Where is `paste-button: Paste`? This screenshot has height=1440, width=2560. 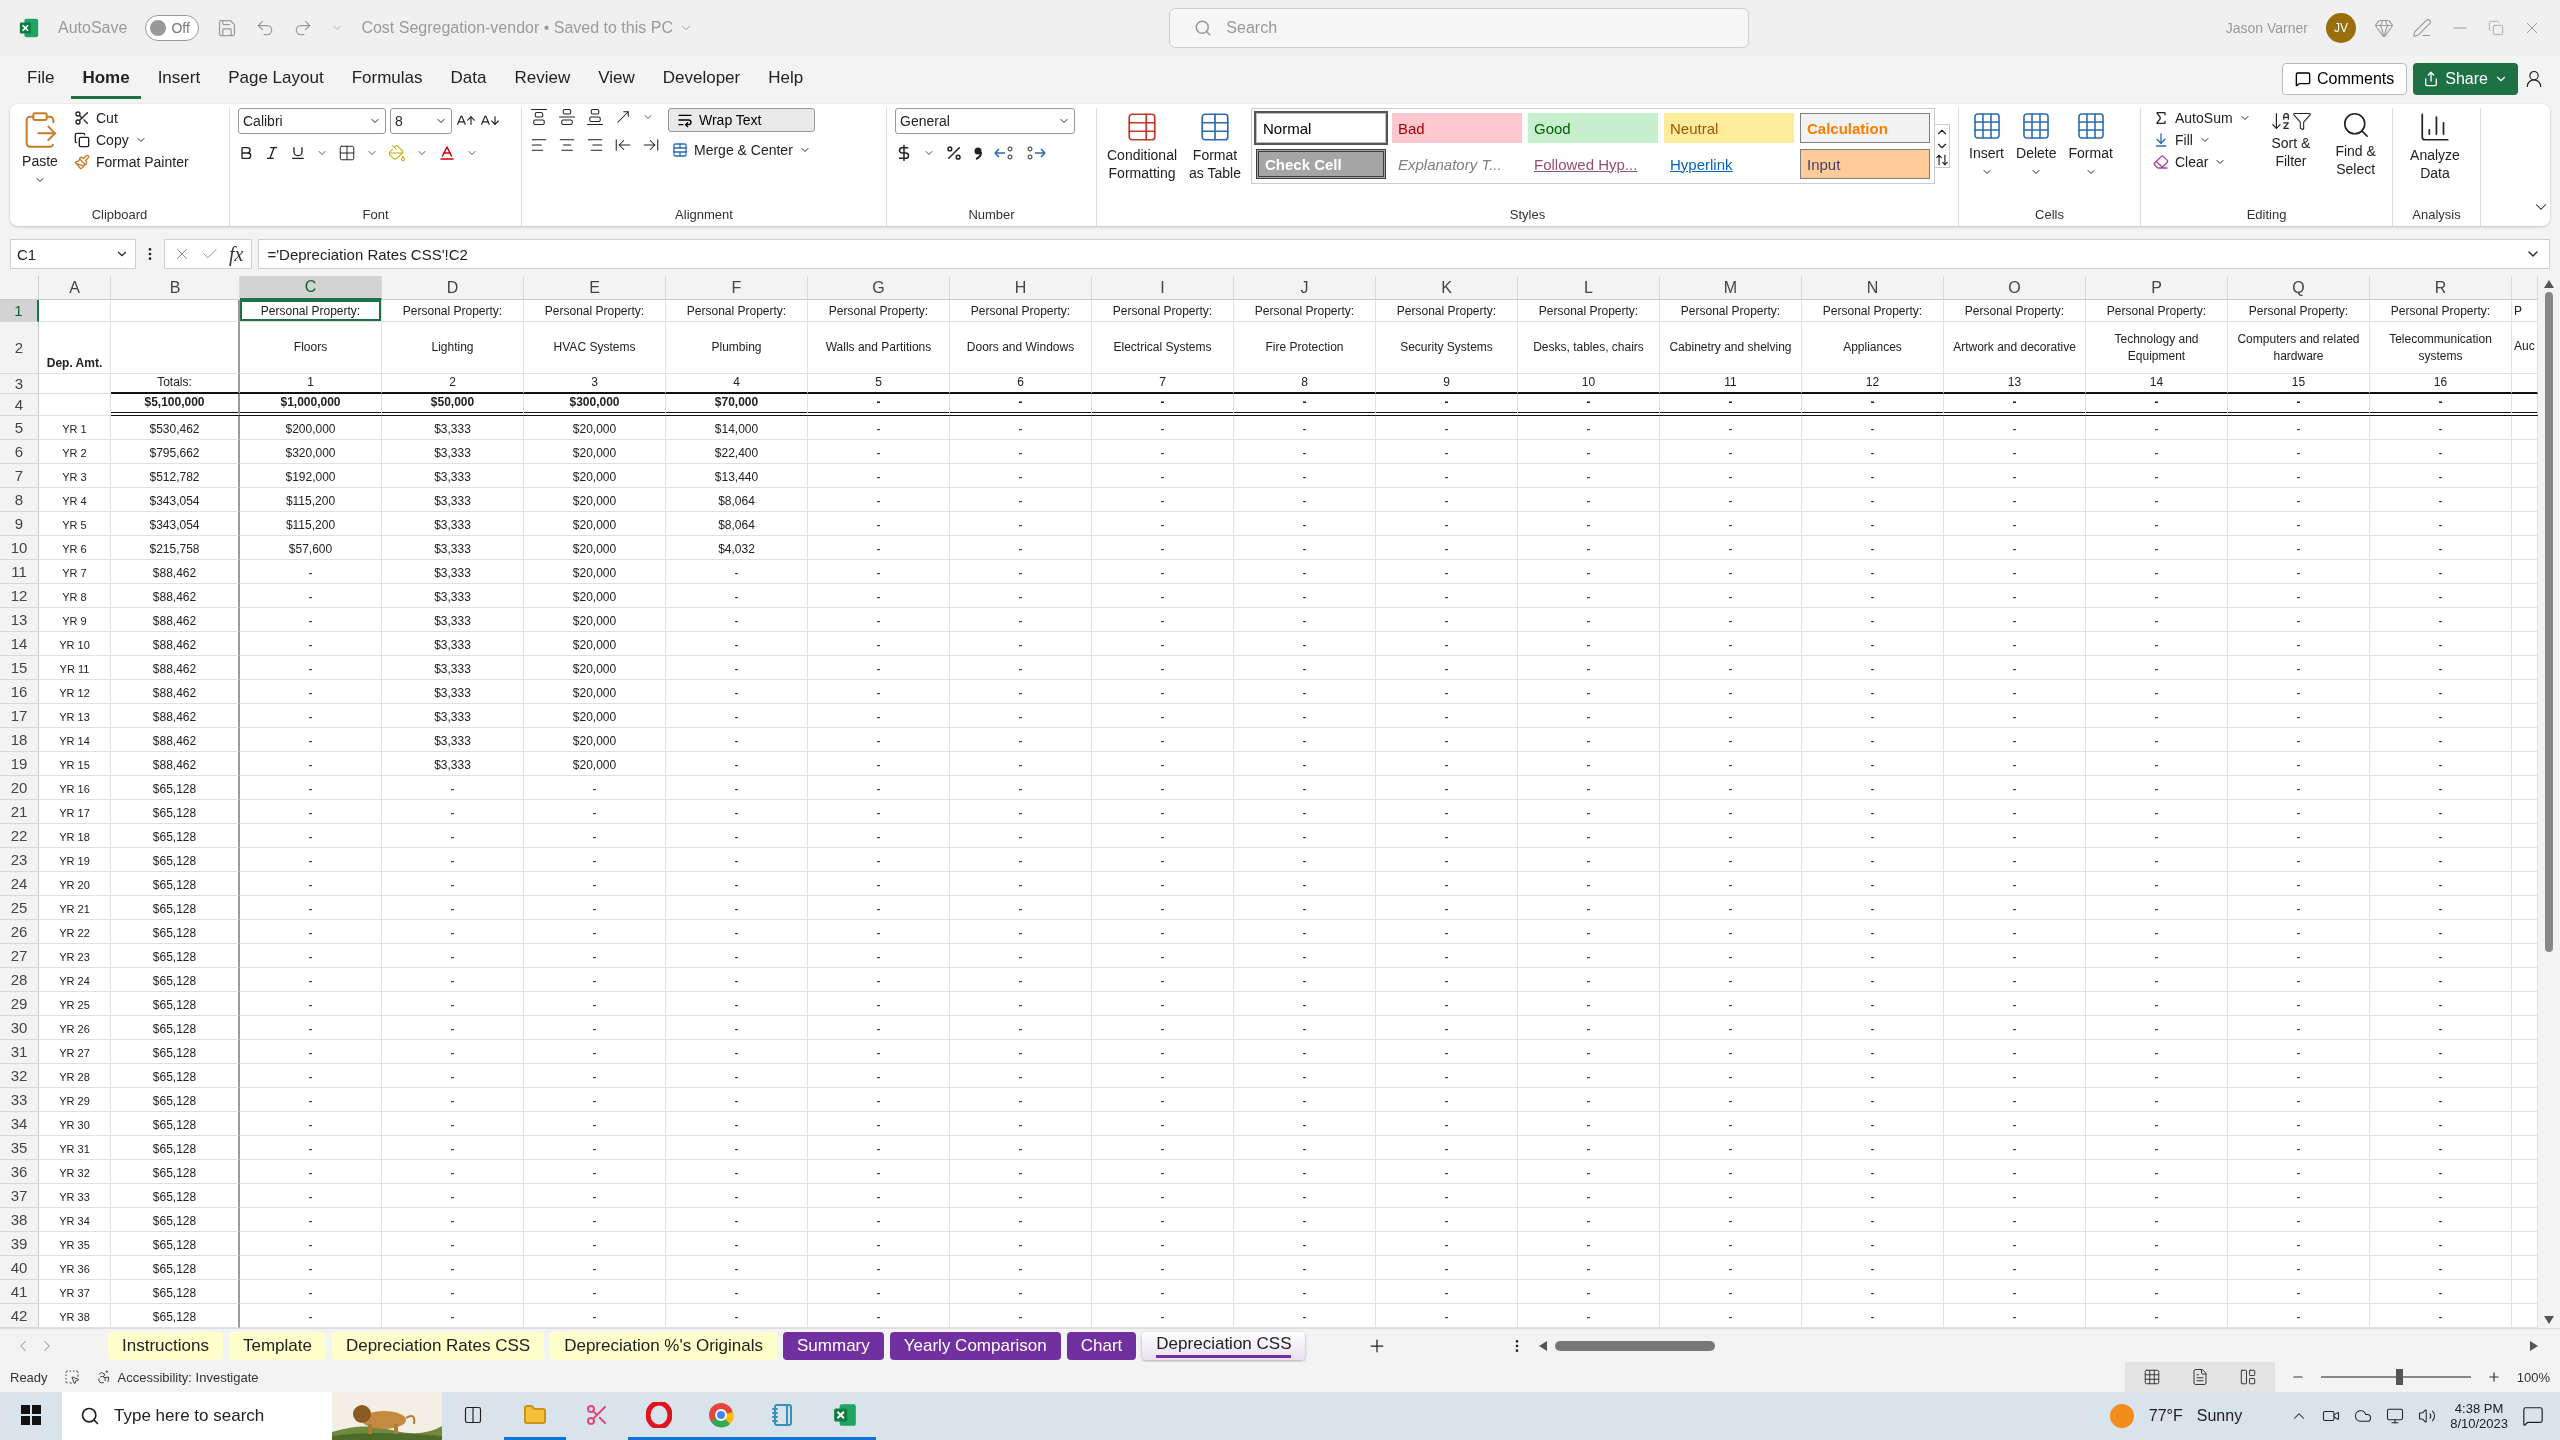
paste-button: Paste is located at coordinates (40, 148).